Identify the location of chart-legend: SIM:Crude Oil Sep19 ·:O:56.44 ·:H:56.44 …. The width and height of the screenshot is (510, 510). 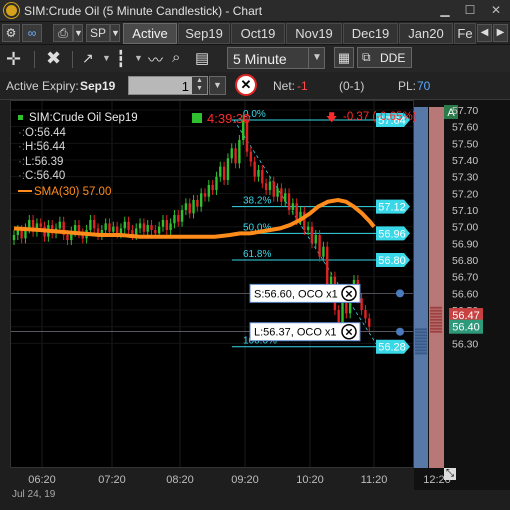
(78, 155).